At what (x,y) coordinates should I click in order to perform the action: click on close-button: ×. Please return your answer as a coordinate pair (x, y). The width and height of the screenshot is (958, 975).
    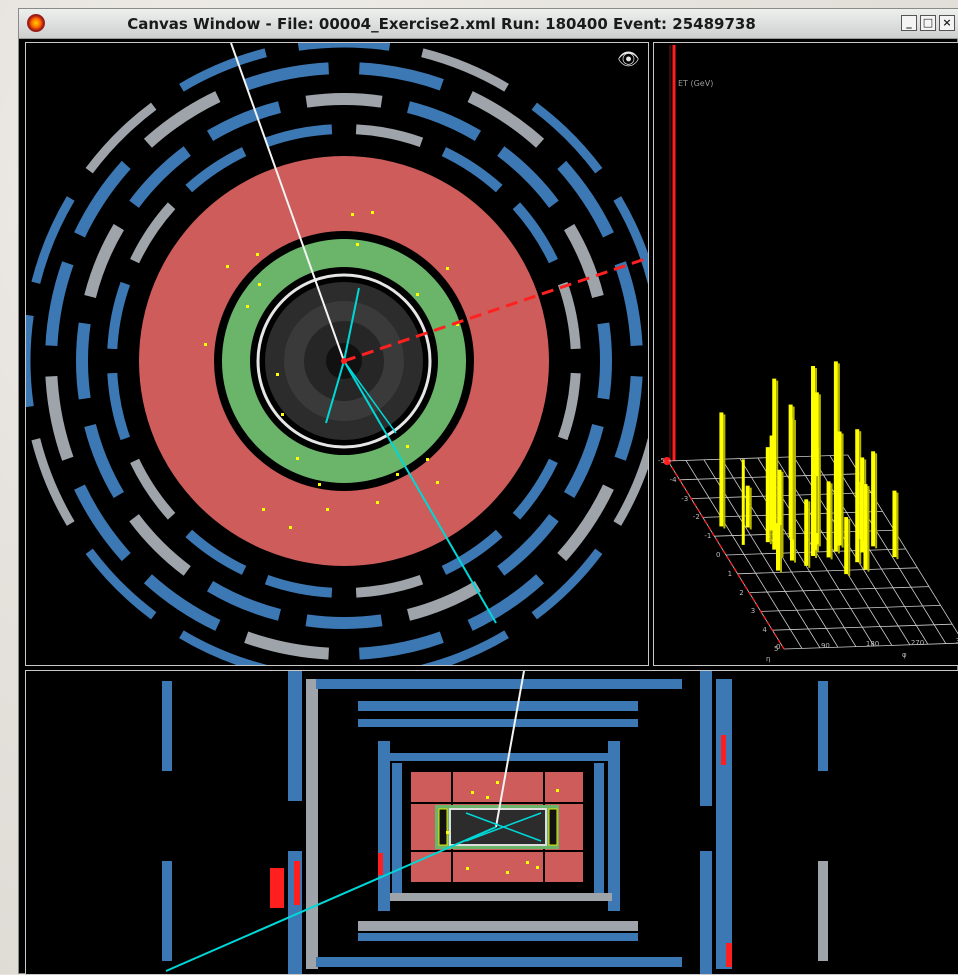
    Looking at the image, I should click on (947, 23).